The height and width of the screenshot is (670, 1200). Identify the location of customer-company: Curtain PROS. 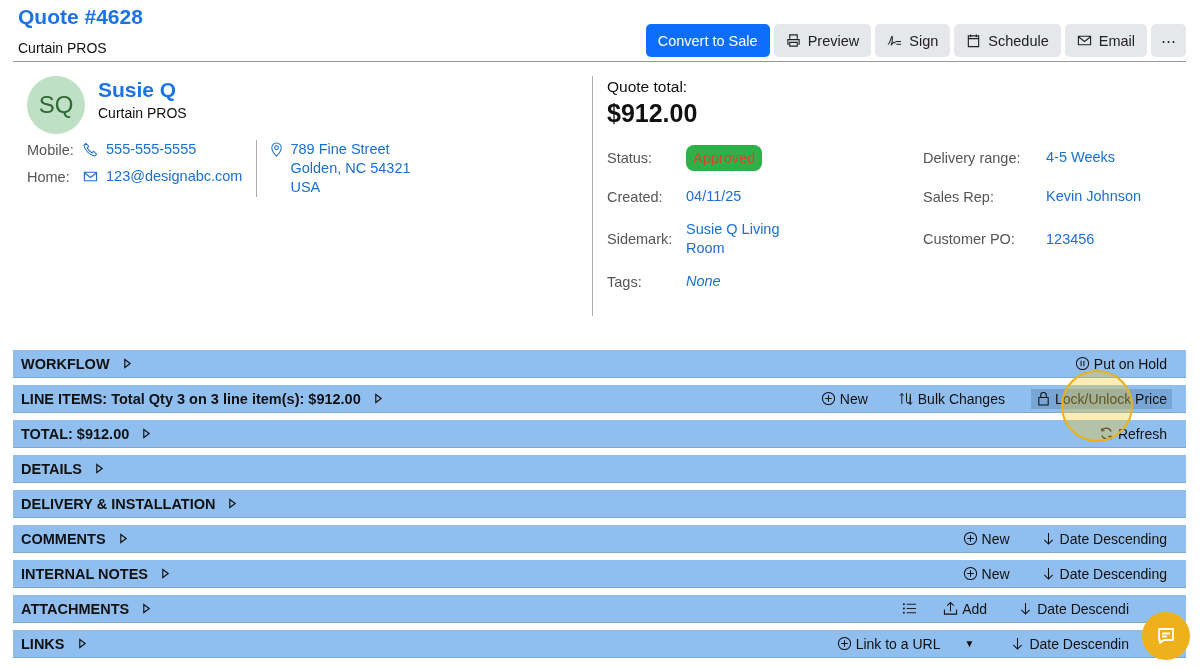
(142, 113).